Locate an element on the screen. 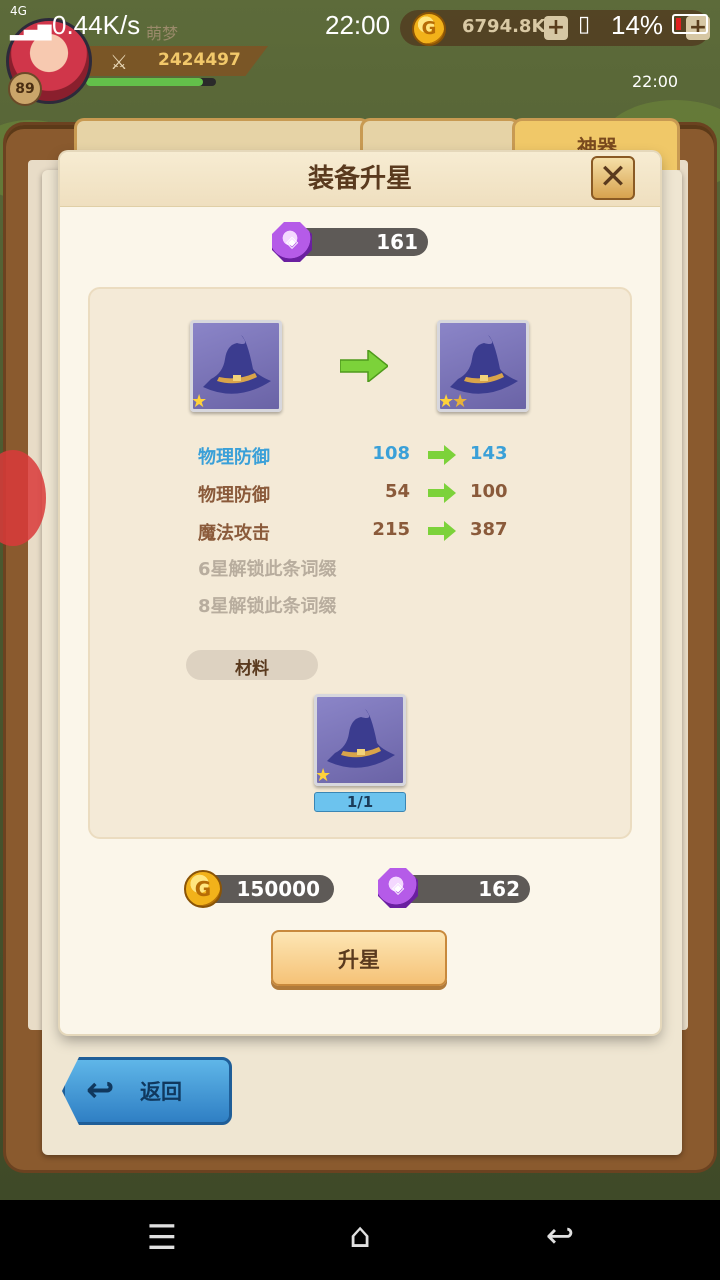  home-icon: ⌂ is located at coordinates (360, 1236).